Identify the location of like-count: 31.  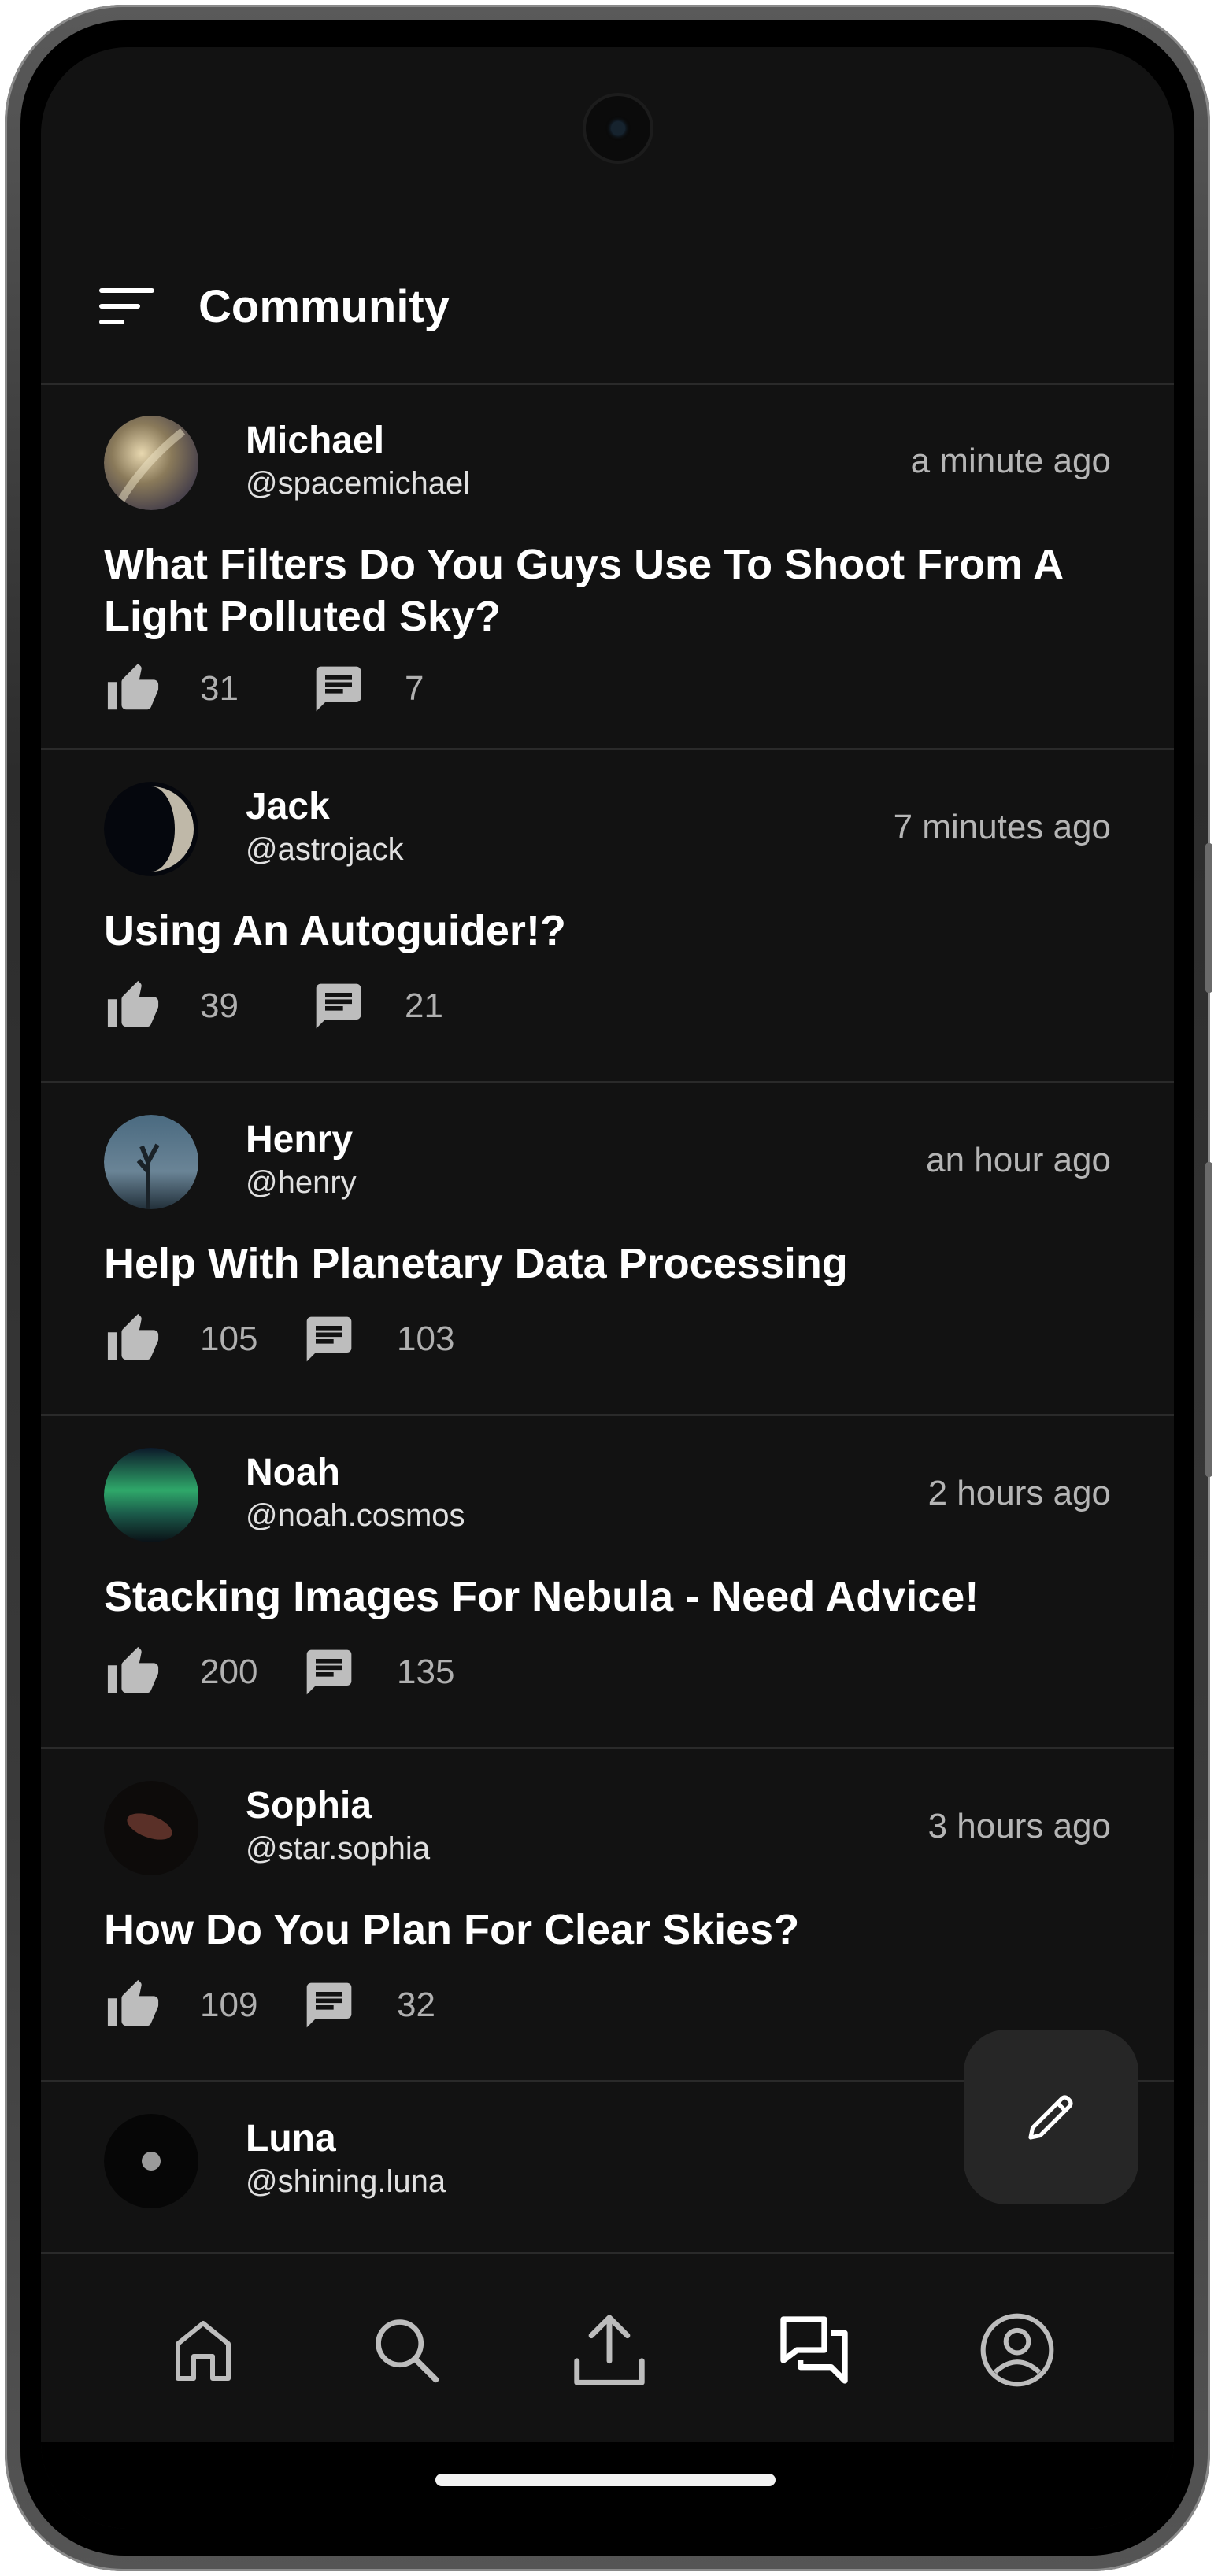
(220, 688).